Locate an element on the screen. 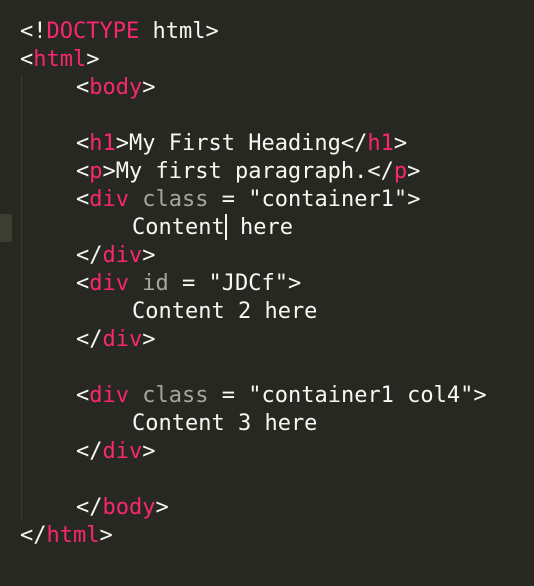 The height and width of the screenshot is (586, 534). code-line-div3-open: <div class = "container1 col4"> is located at coordinates (267, 396).